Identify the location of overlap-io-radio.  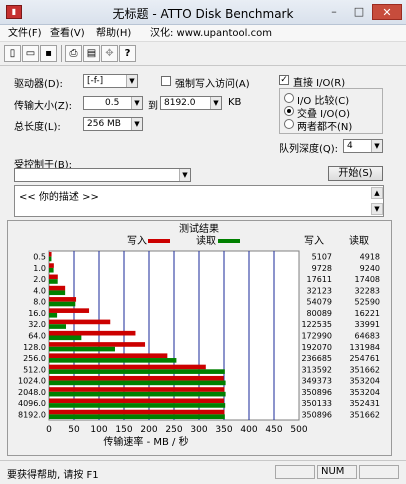
(289, 111).